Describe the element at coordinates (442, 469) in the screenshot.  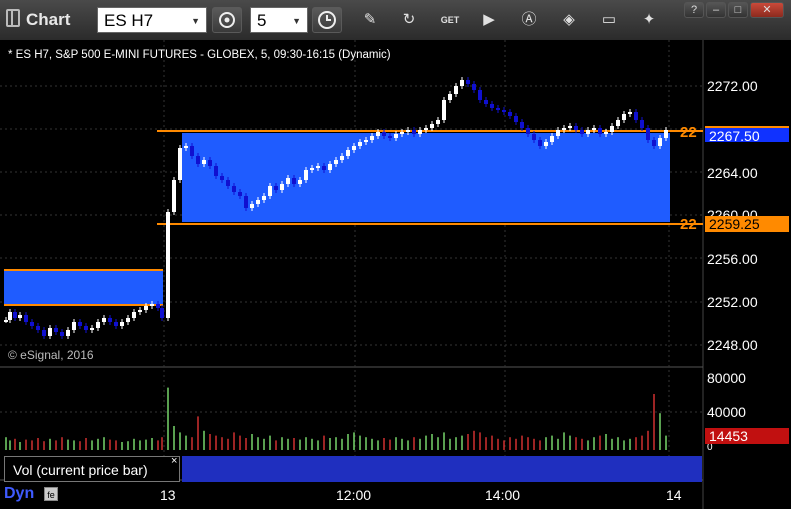
I see `volume-label-bar` at that location.